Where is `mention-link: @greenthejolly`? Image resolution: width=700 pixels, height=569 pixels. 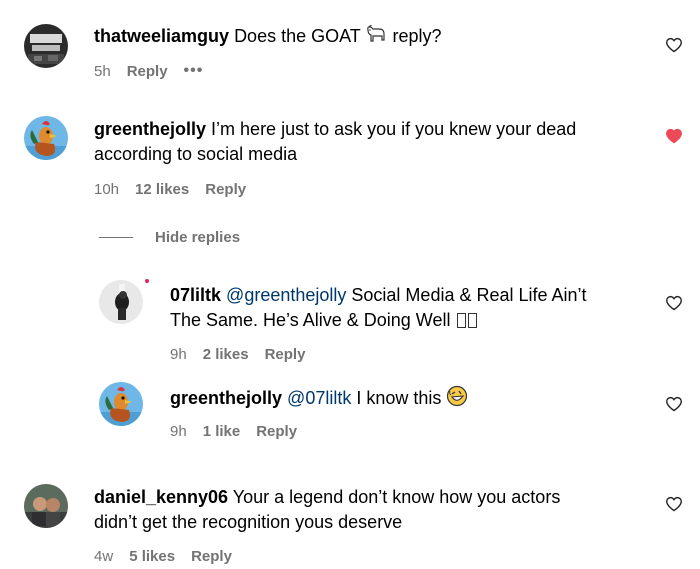
mention-link: @greenthejolly is located at coordinates (286, 295).